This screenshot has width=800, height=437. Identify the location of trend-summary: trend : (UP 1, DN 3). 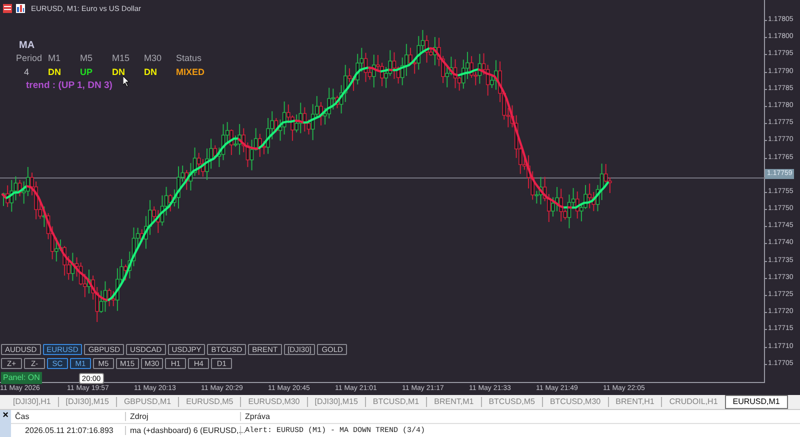
(69, 85).